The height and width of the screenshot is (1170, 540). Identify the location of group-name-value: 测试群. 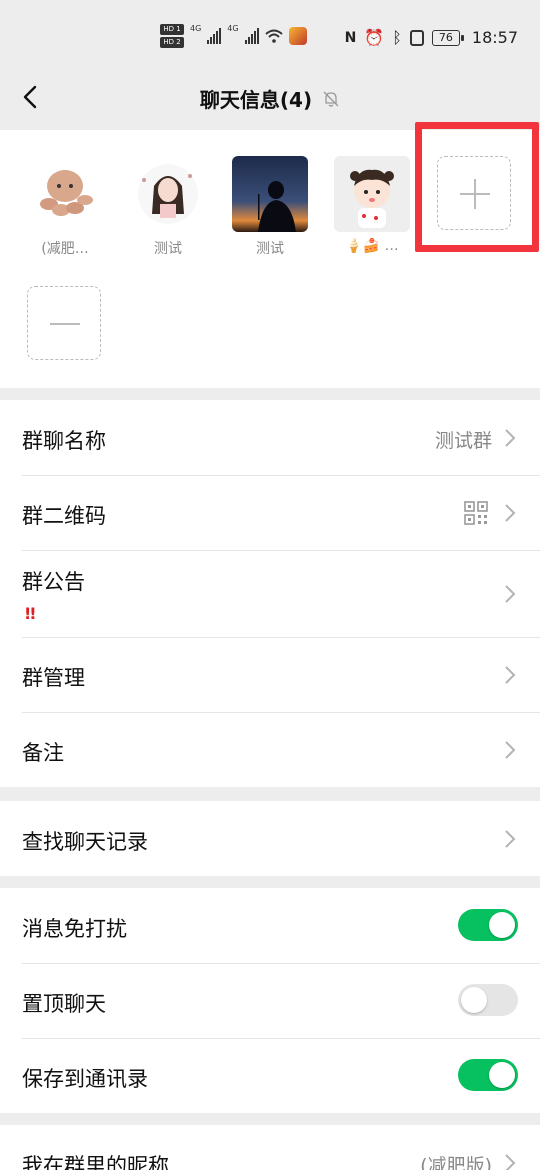
(463, 441).